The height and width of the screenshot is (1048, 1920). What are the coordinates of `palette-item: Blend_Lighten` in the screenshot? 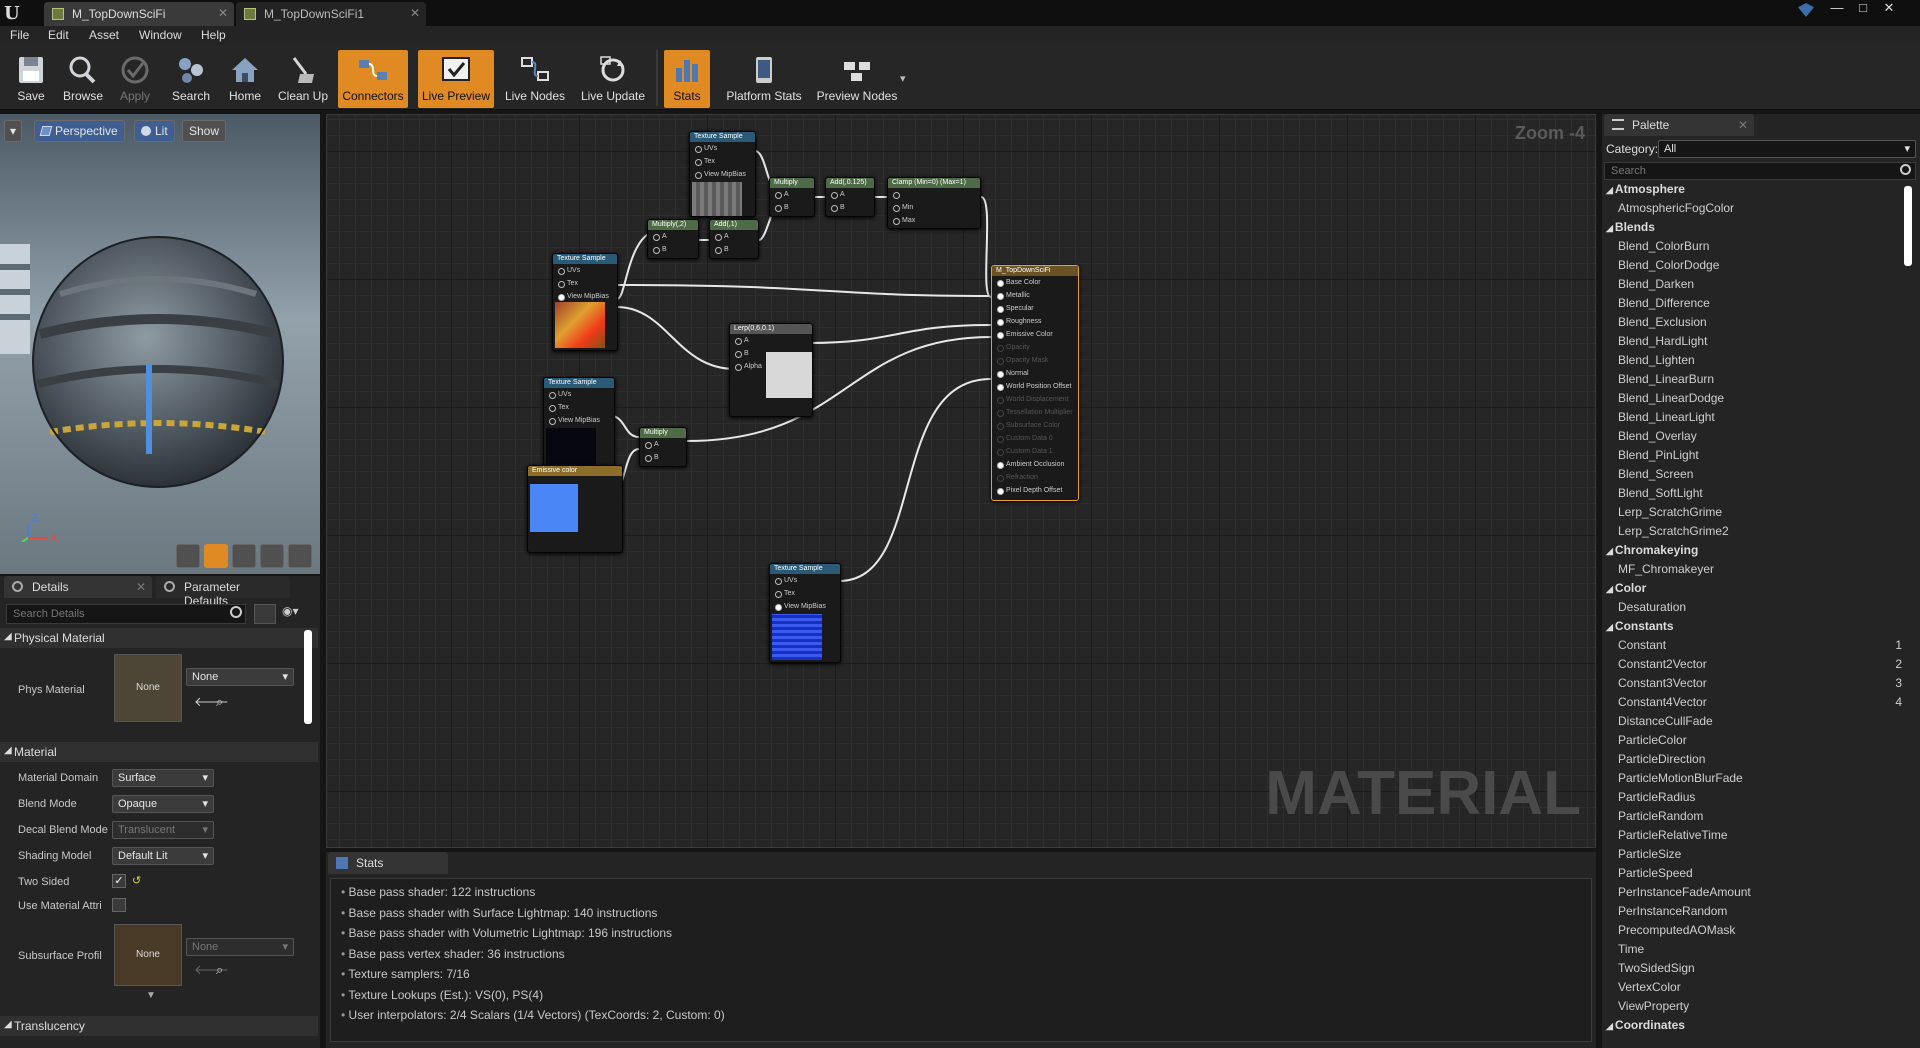 It's located at (1760, 362).